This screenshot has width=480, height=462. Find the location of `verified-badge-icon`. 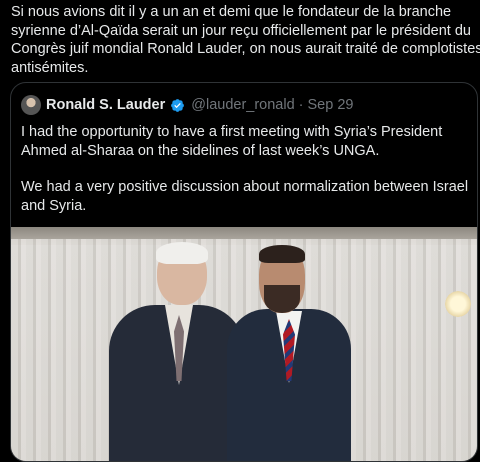

verified-badge-icon is located at coordinates (178, 105).